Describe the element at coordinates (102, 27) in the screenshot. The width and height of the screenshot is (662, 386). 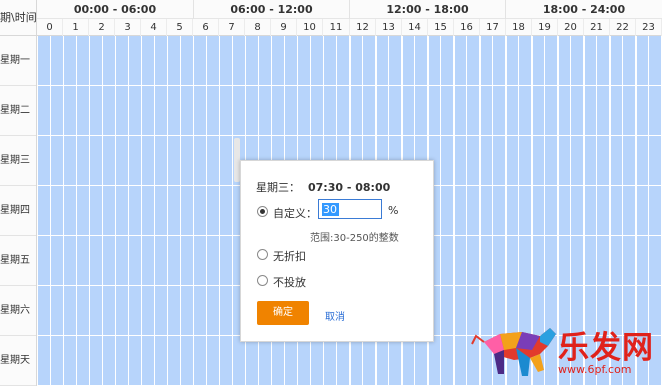
I see `hour-label-2: 2` at that location.